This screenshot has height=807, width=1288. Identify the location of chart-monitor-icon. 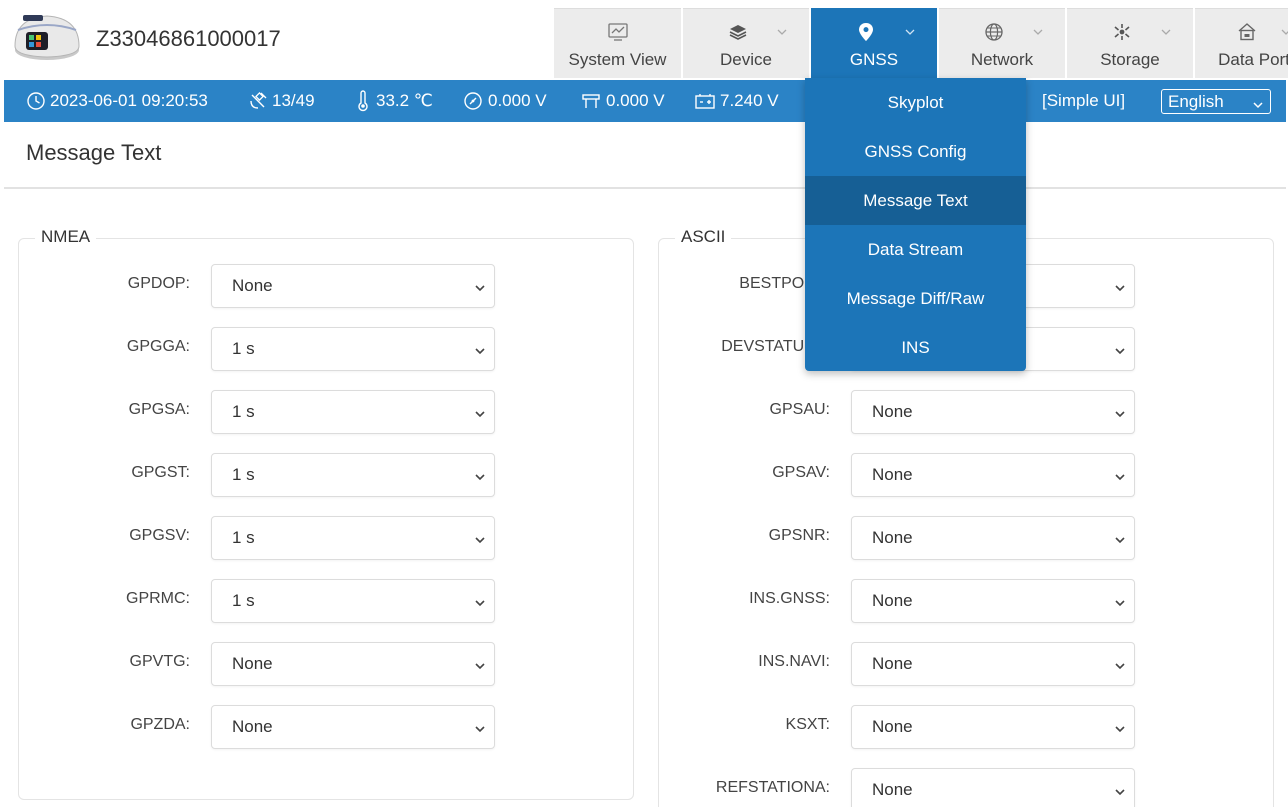
(618, 32).